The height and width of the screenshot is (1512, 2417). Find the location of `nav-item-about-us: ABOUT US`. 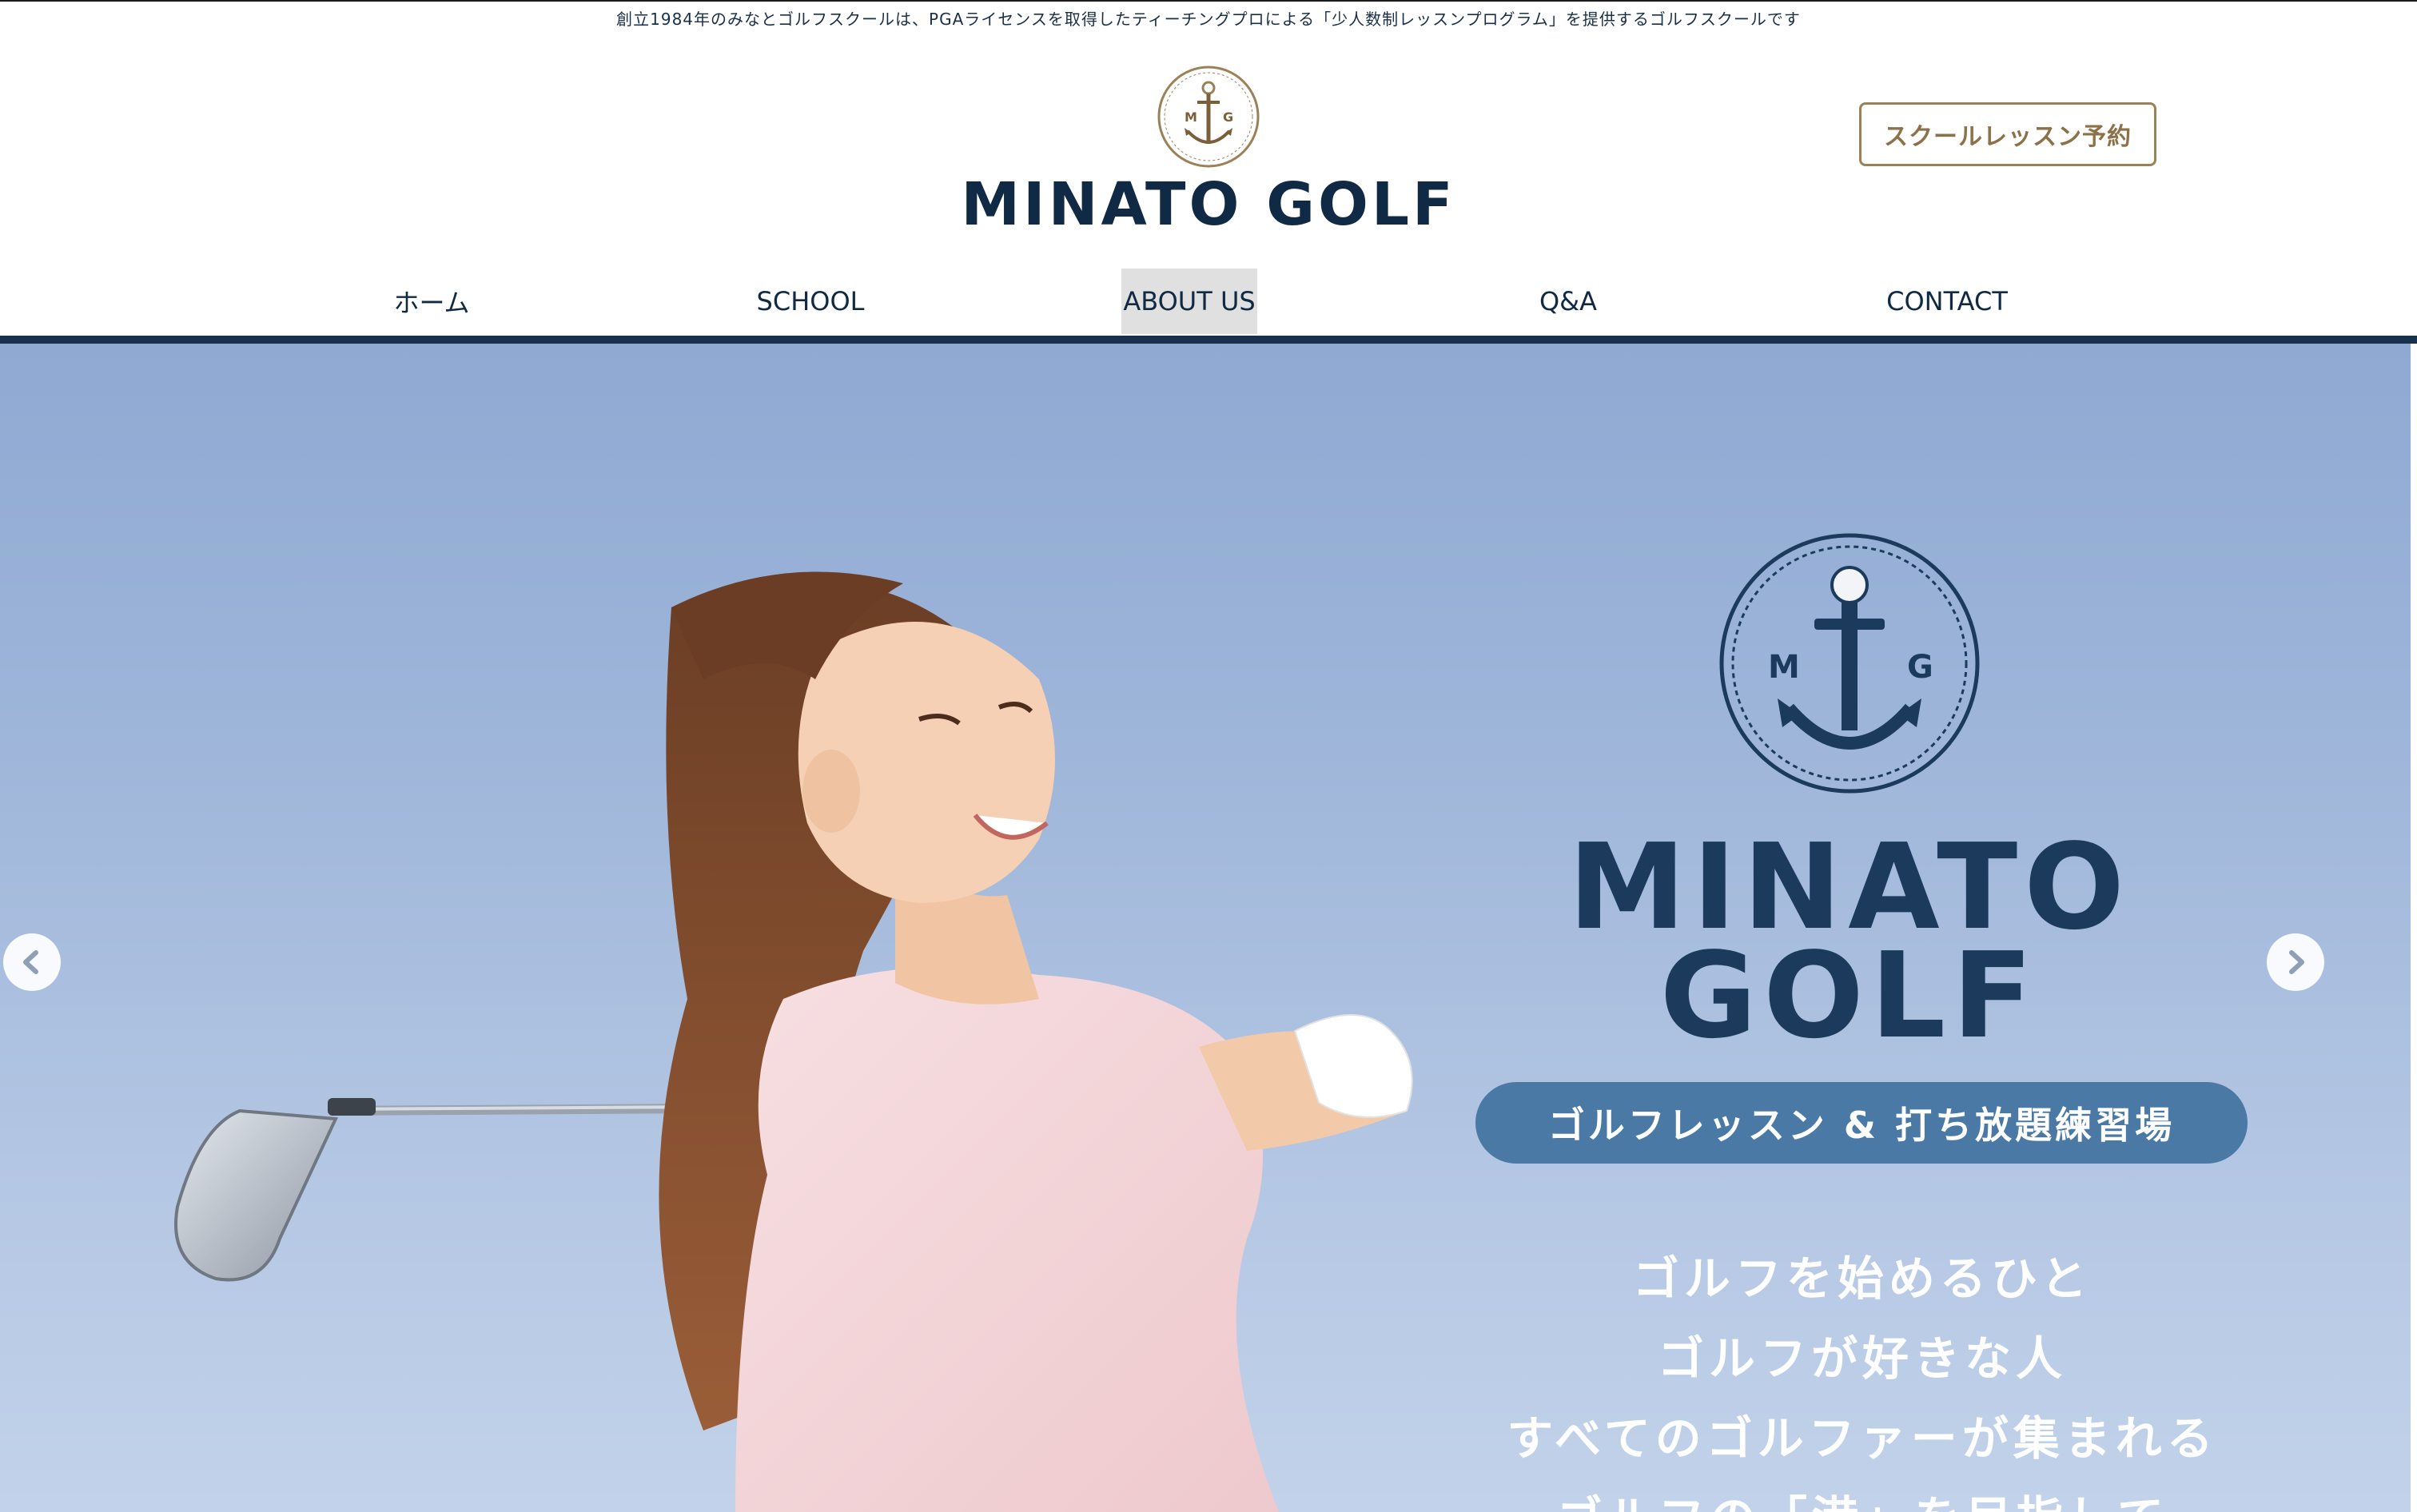

nav-item-about-us: ABOUT US is located at coordinates (1189, 301).